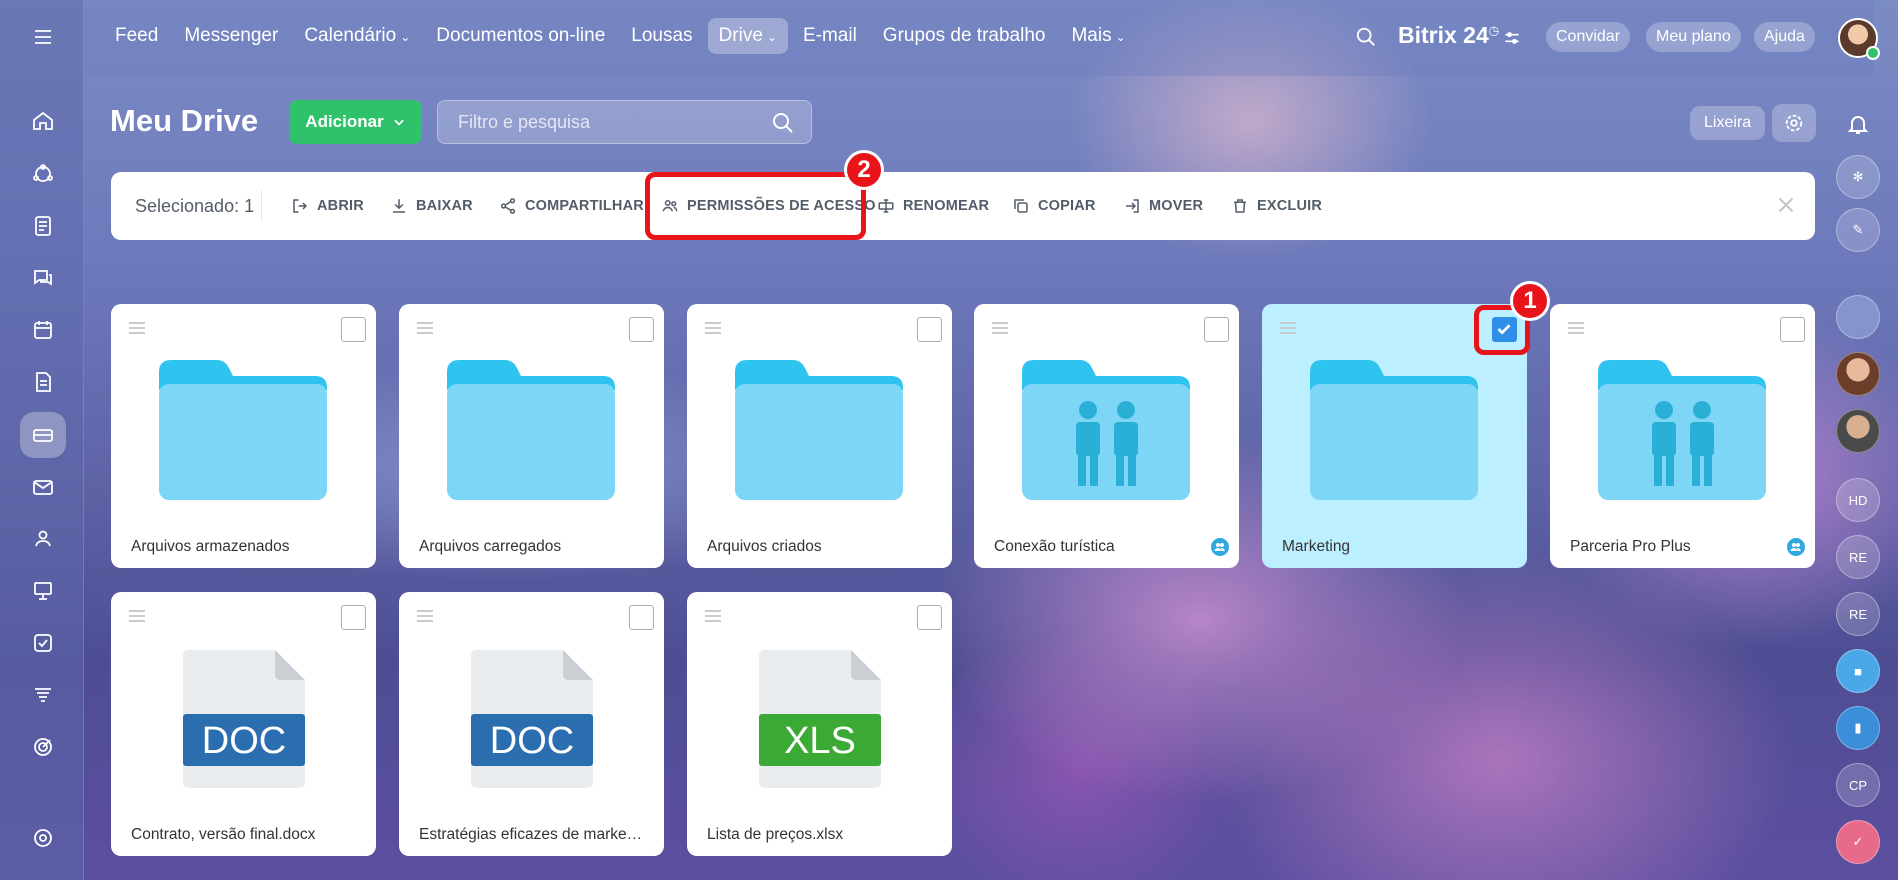  I want to click on item-name: Lista de preços.xlsx, so click(819, 835).